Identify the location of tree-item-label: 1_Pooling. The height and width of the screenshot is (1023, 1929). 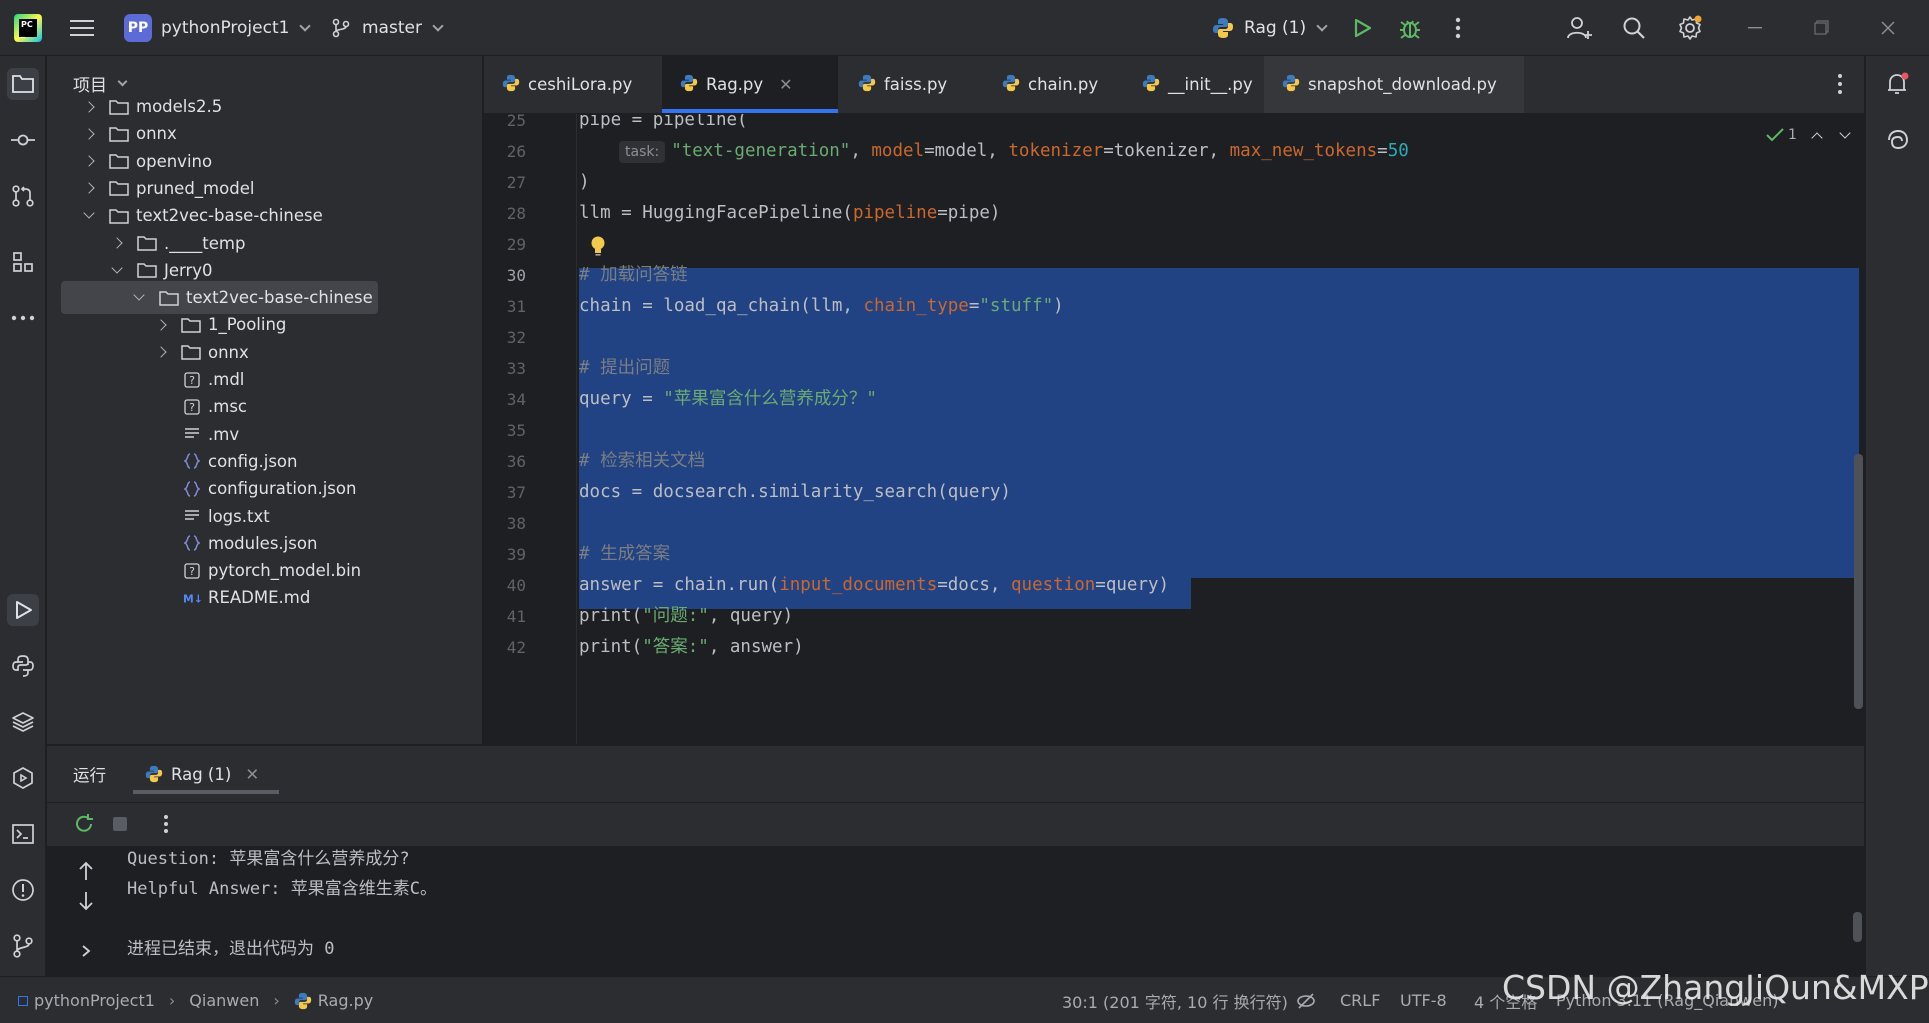
(247, 325).